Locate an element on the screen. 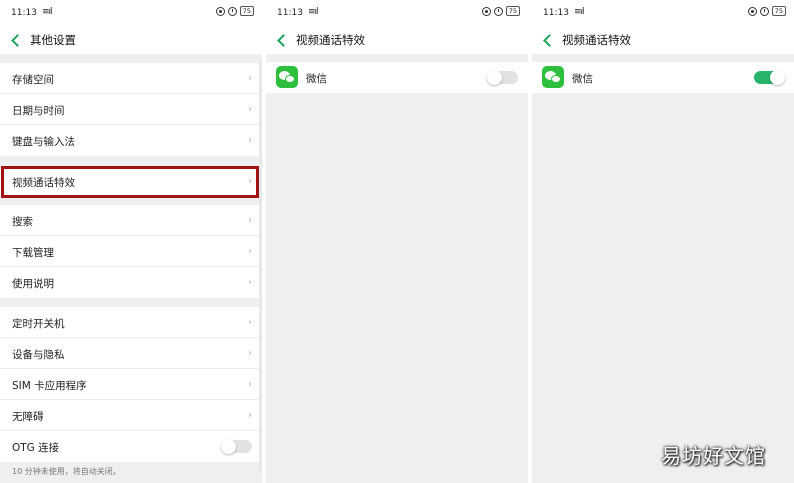  list-item-manual: 使用说明 › is located at coordinates (131, 282).